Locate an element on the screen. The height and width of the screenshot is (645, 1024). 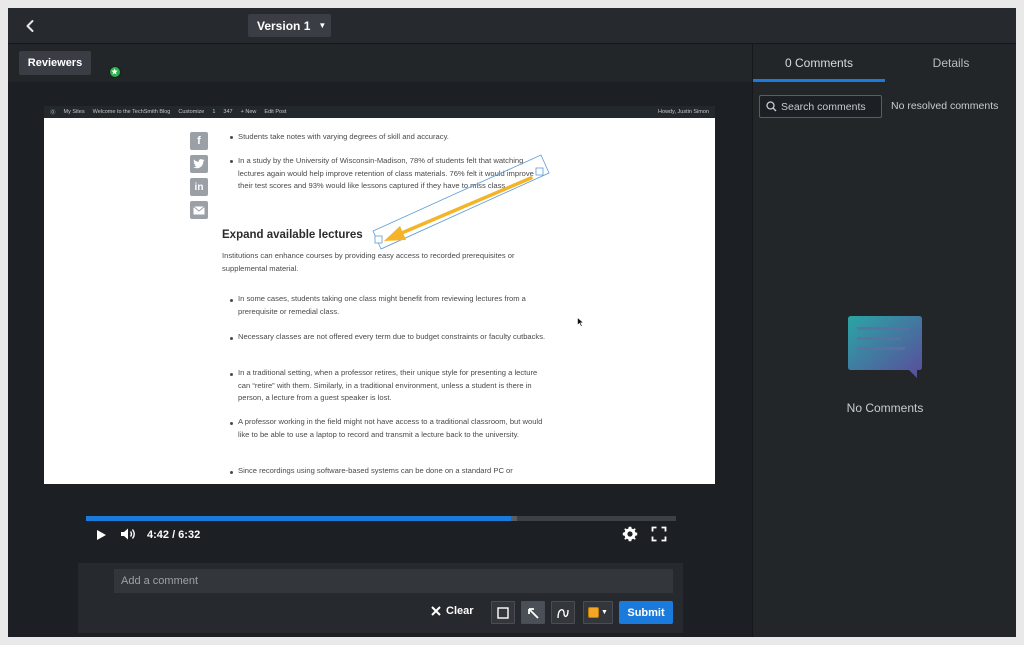
clear-button: Clear is located at coordinates (452, 611).